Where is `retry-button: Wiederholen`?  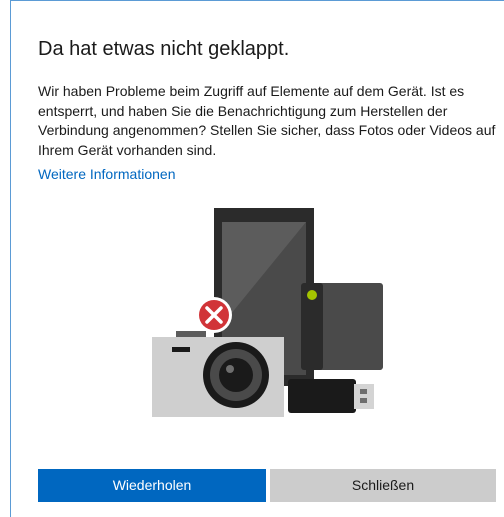 retry-button: Wiederholen is located at coordinates (152, 485).